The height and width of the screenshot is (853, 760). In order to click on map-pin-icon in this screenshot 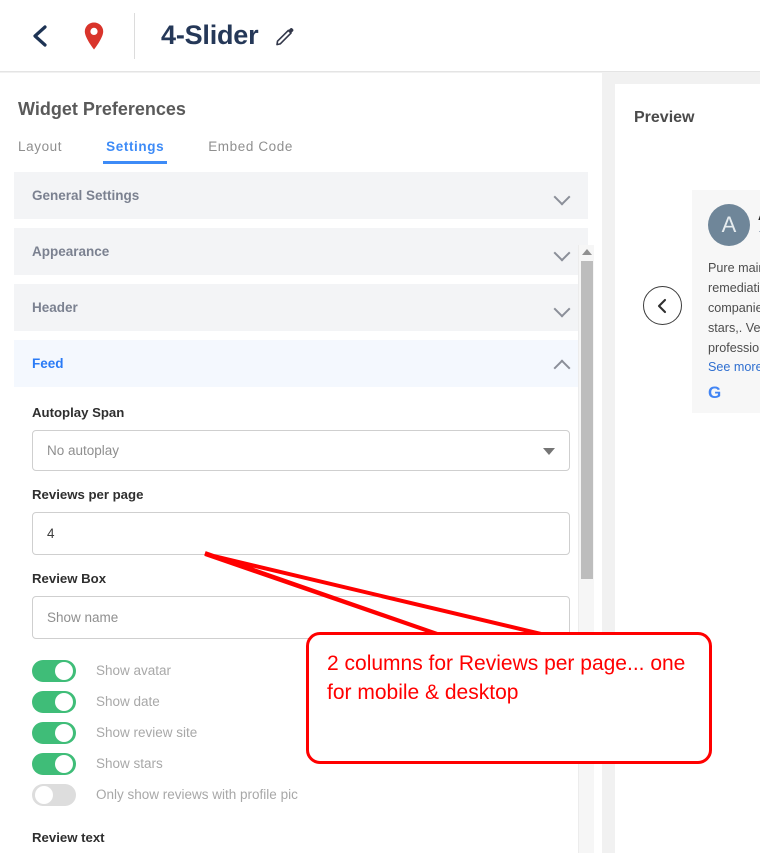, I will do `click(94, 35)`.